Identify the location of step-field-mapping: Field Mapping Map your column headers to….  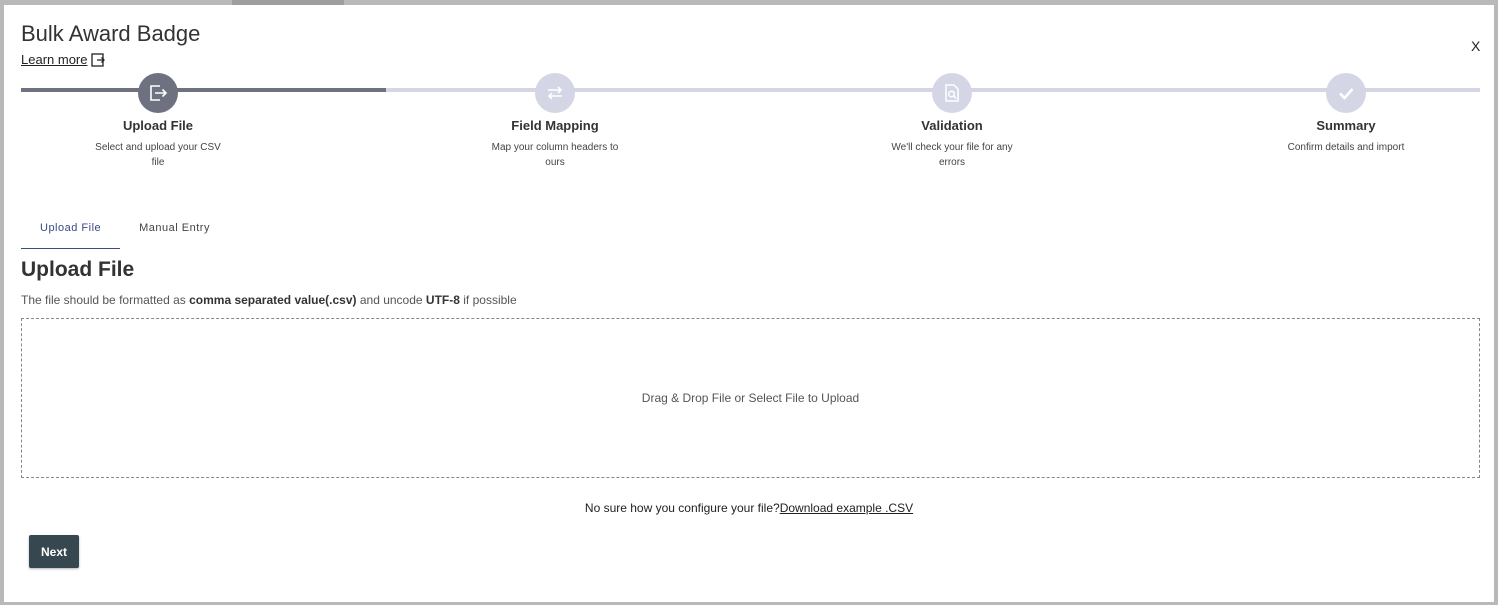
(555, 121).